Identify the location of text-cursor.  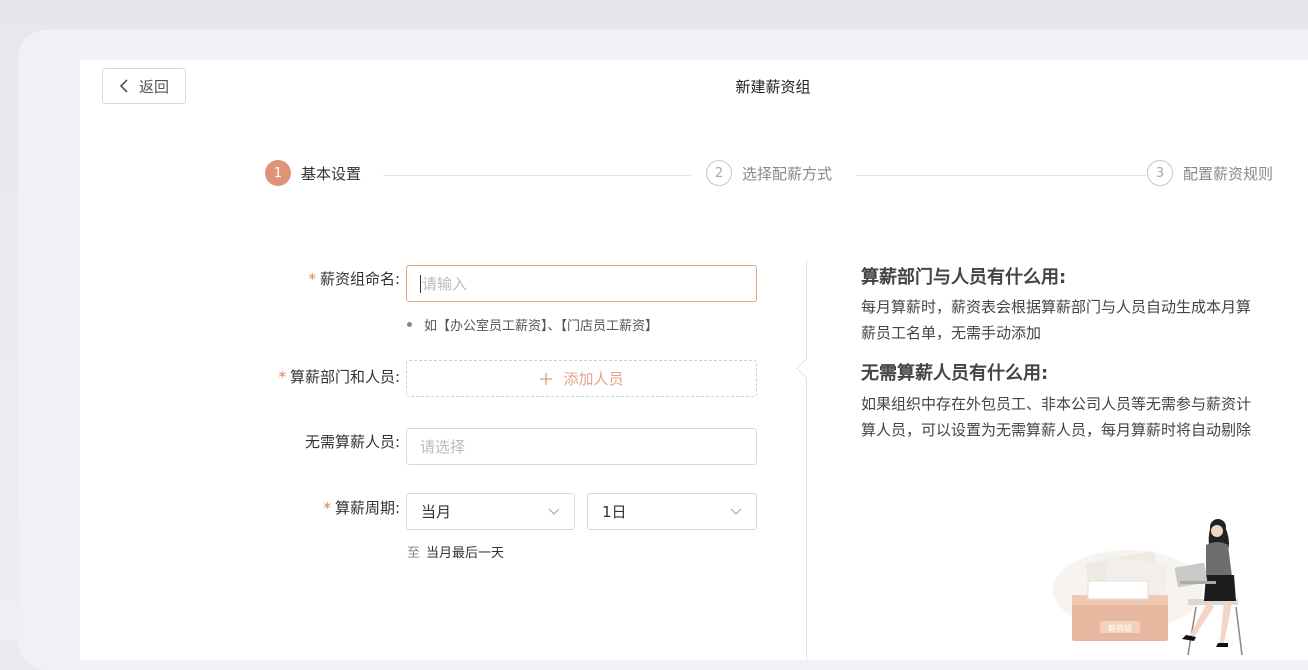
(420, 283).